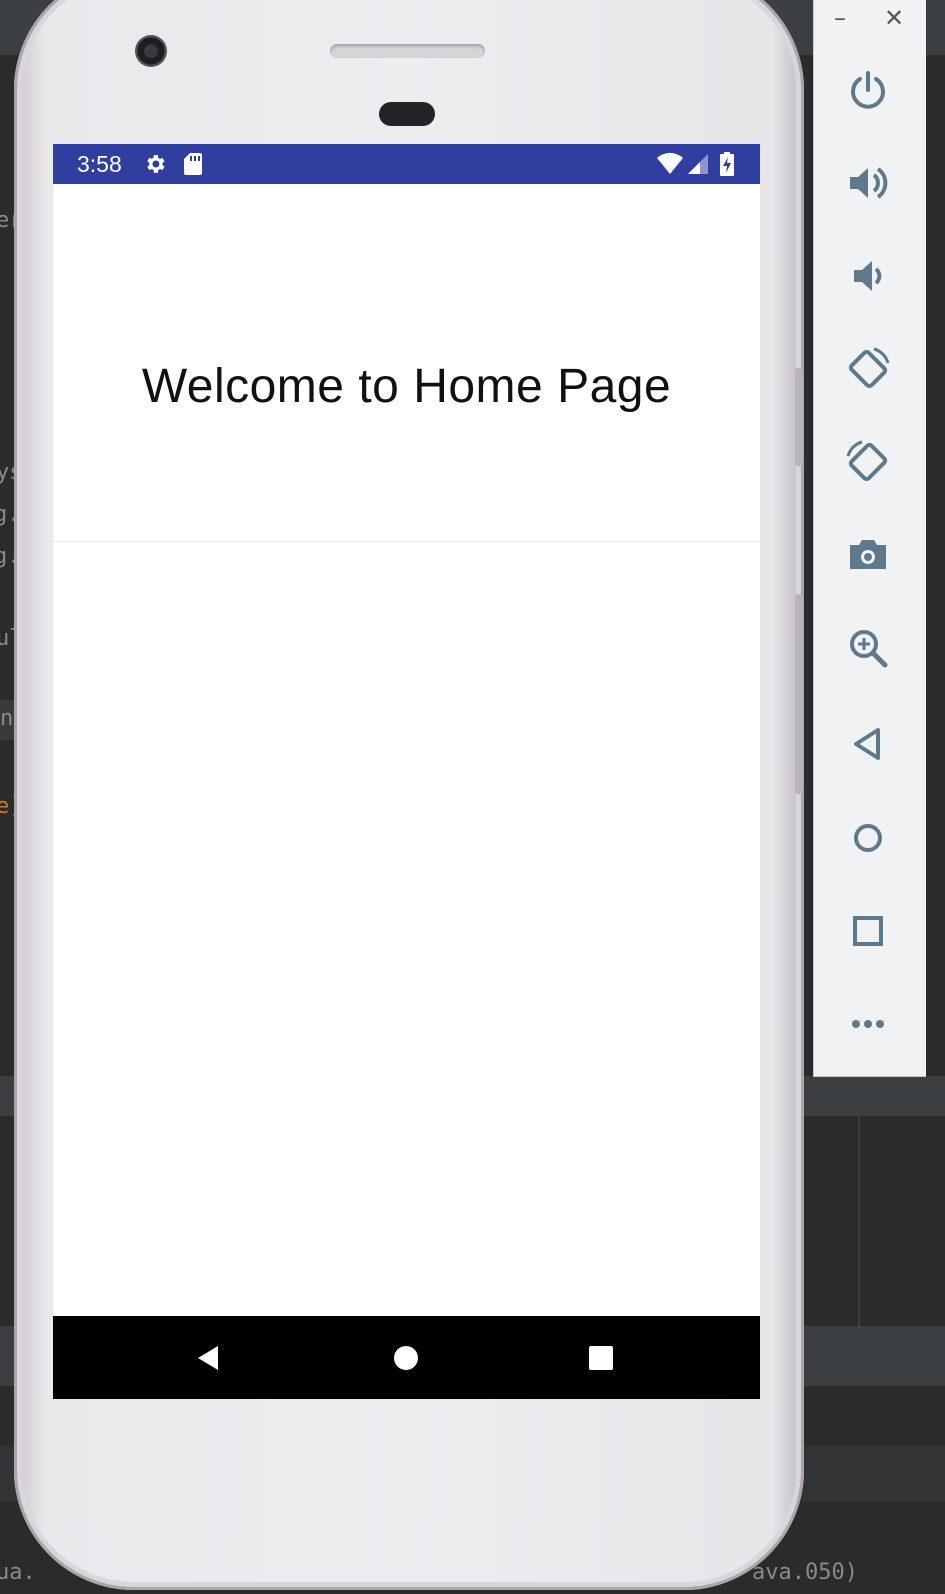 The height and width of the screenshot is (1594, 945). I want to click on rotate-left-icon, so click(868, 369).